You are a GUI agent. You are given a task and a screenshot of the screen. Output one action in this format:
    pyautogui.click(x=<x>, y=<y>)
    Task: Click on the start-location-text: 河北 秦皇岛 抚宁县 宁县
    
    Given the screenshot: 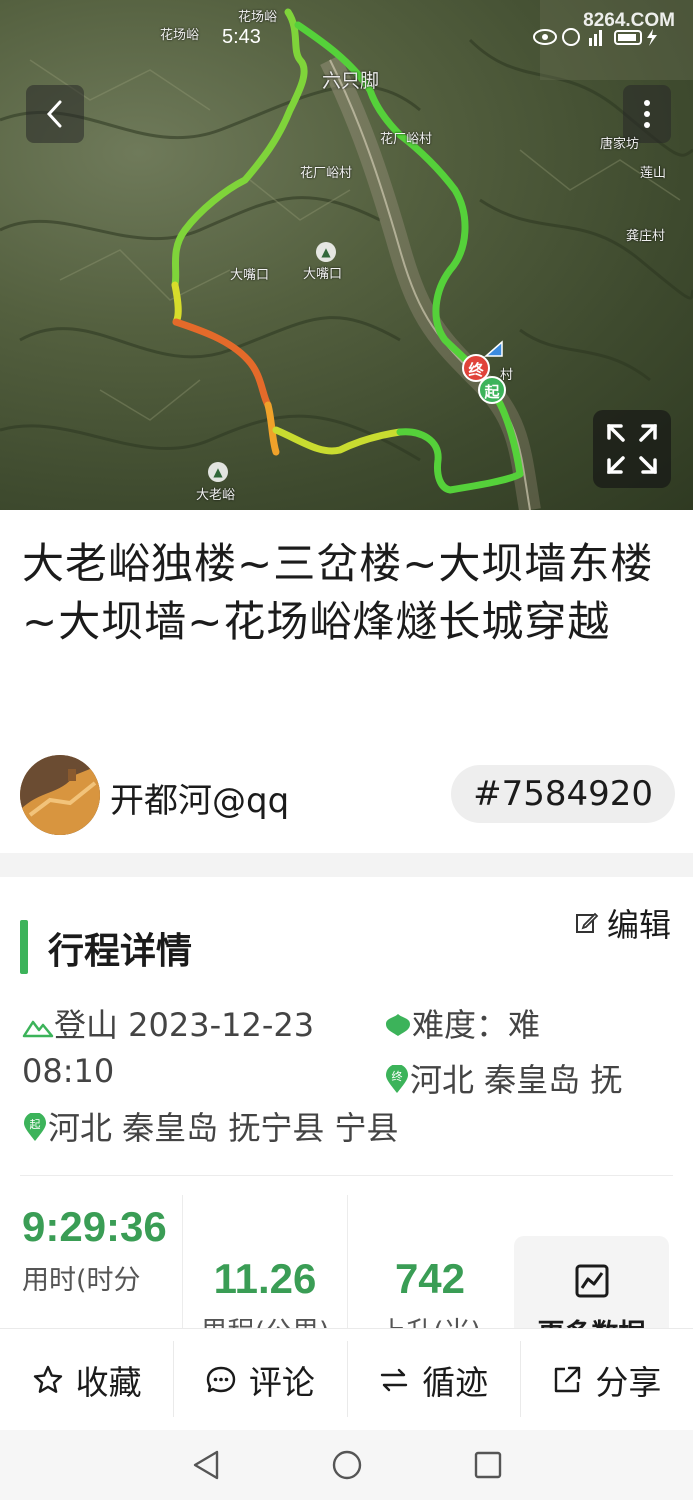 What is the action you would take?
    pyautogui.click(x=223, y=1128)
    